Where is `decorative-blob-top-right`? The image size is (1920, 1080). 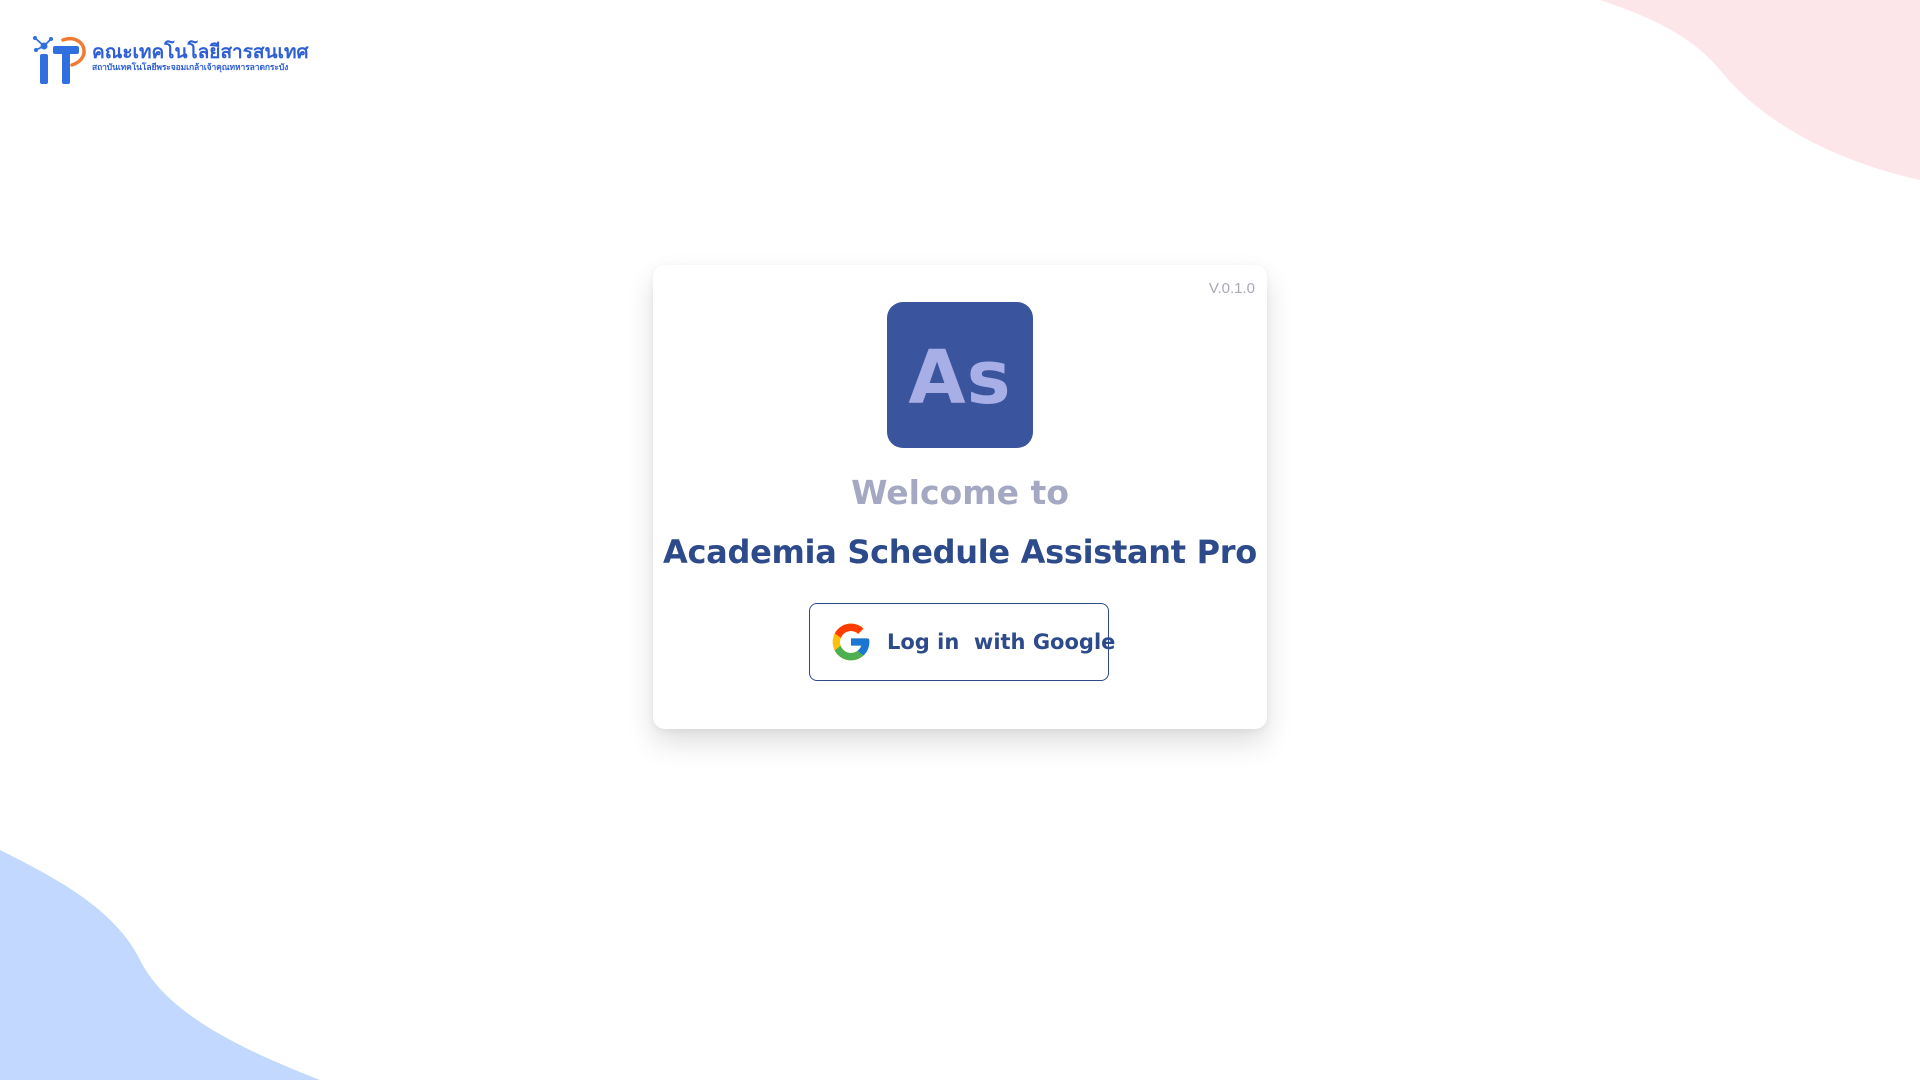
decorative-blob-top-right is located at coordinates (1760, 90).